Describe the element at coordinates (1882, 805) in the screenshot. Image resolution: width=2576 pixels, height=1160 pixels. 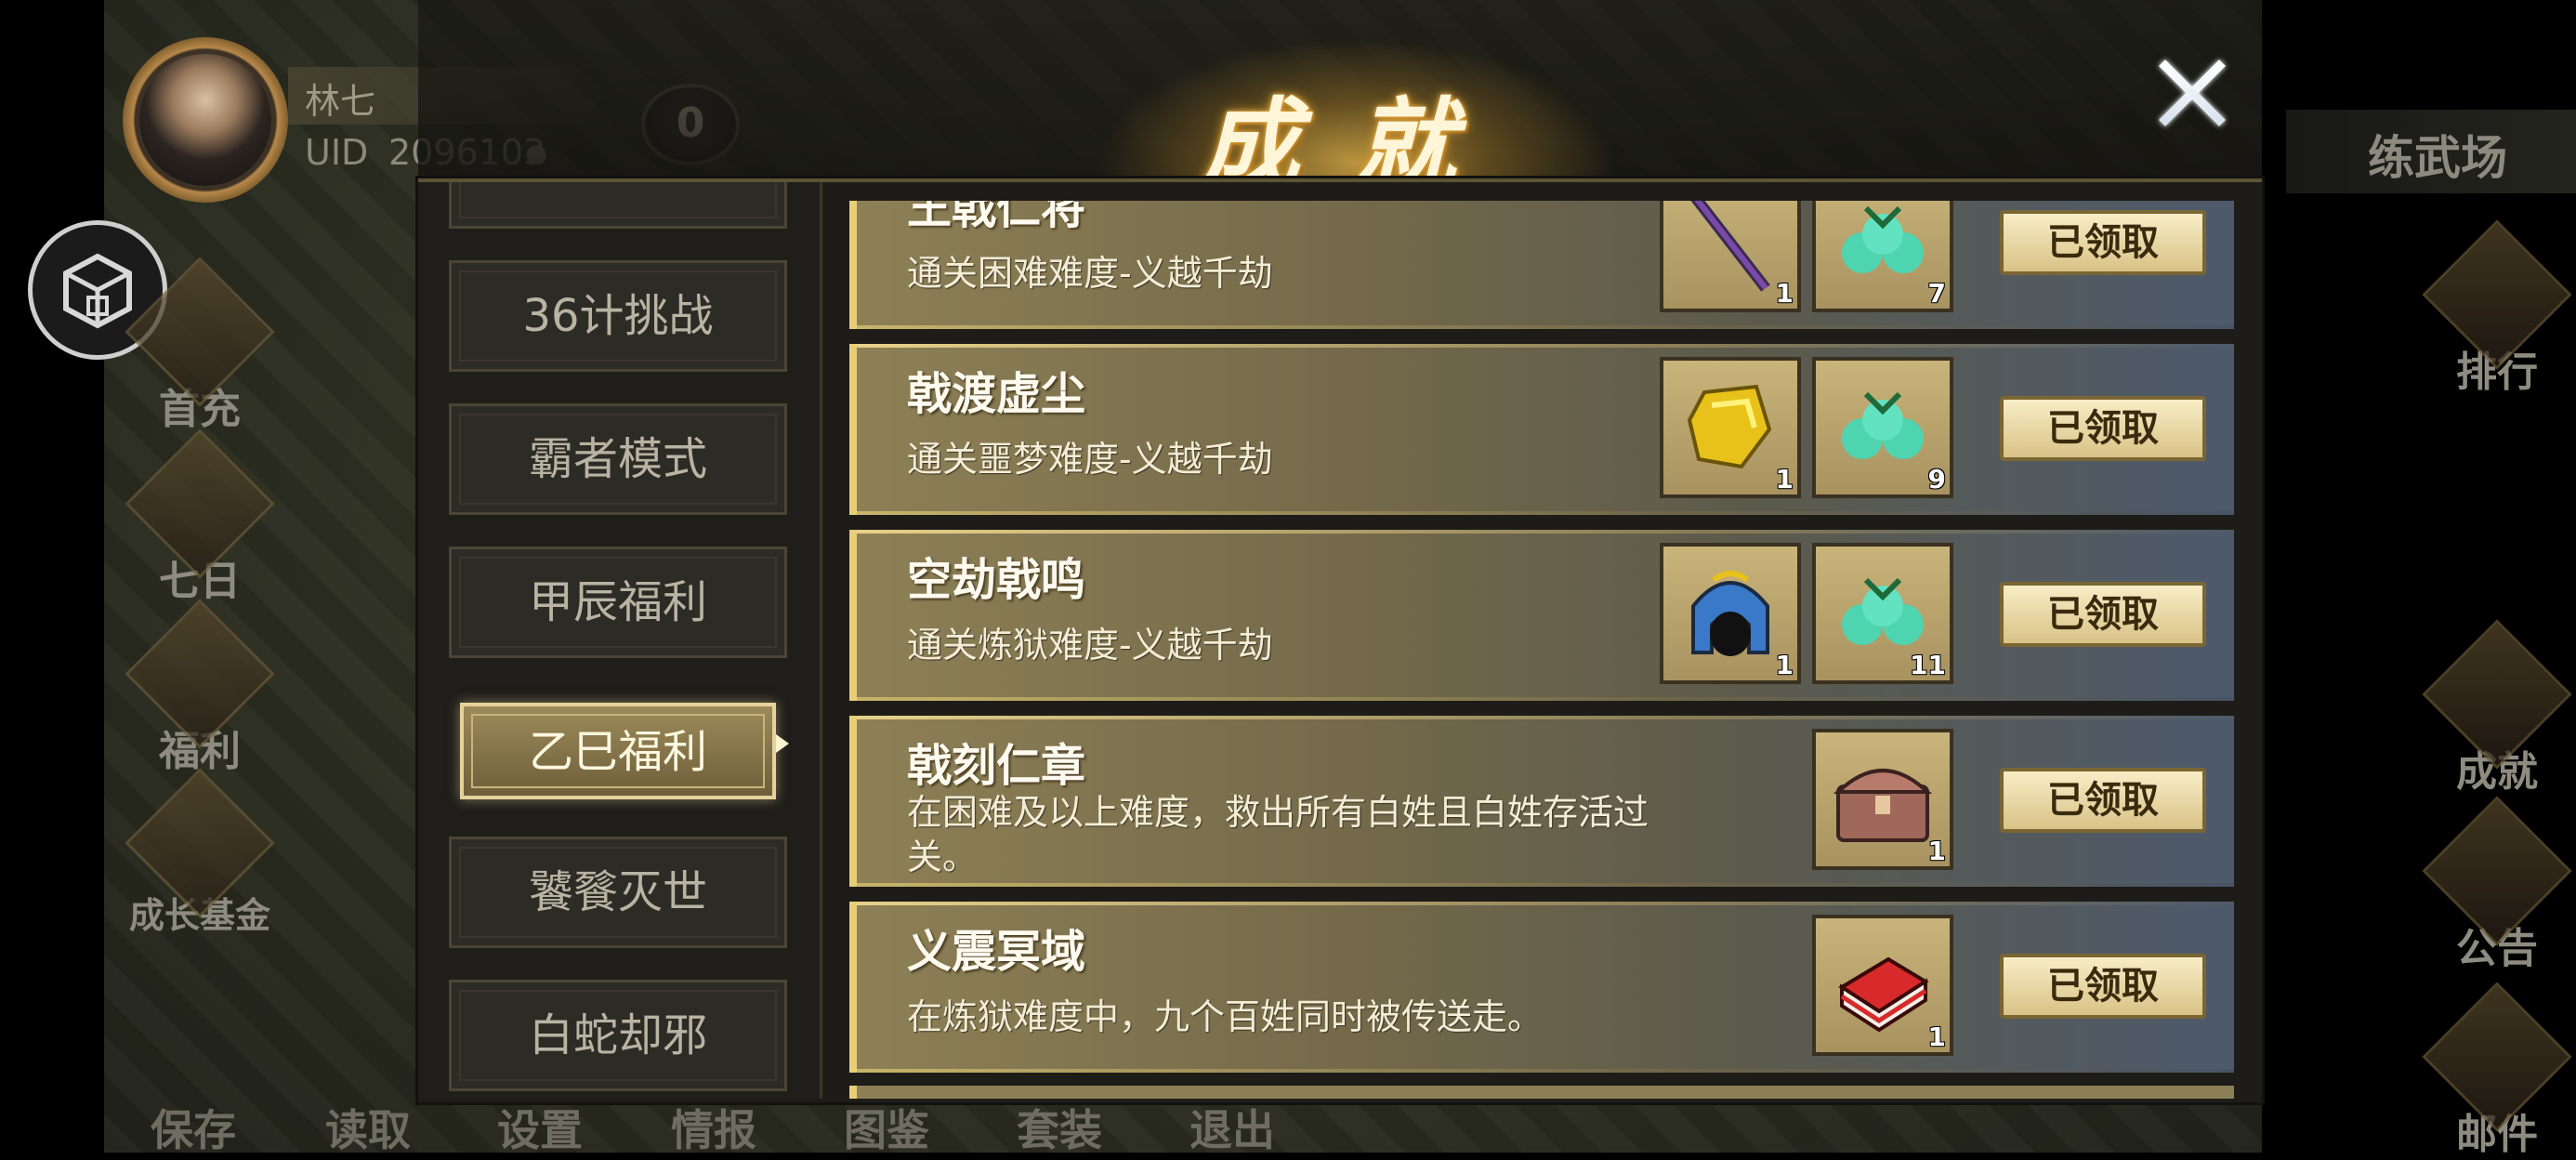
I see `chest-icon` at that location.